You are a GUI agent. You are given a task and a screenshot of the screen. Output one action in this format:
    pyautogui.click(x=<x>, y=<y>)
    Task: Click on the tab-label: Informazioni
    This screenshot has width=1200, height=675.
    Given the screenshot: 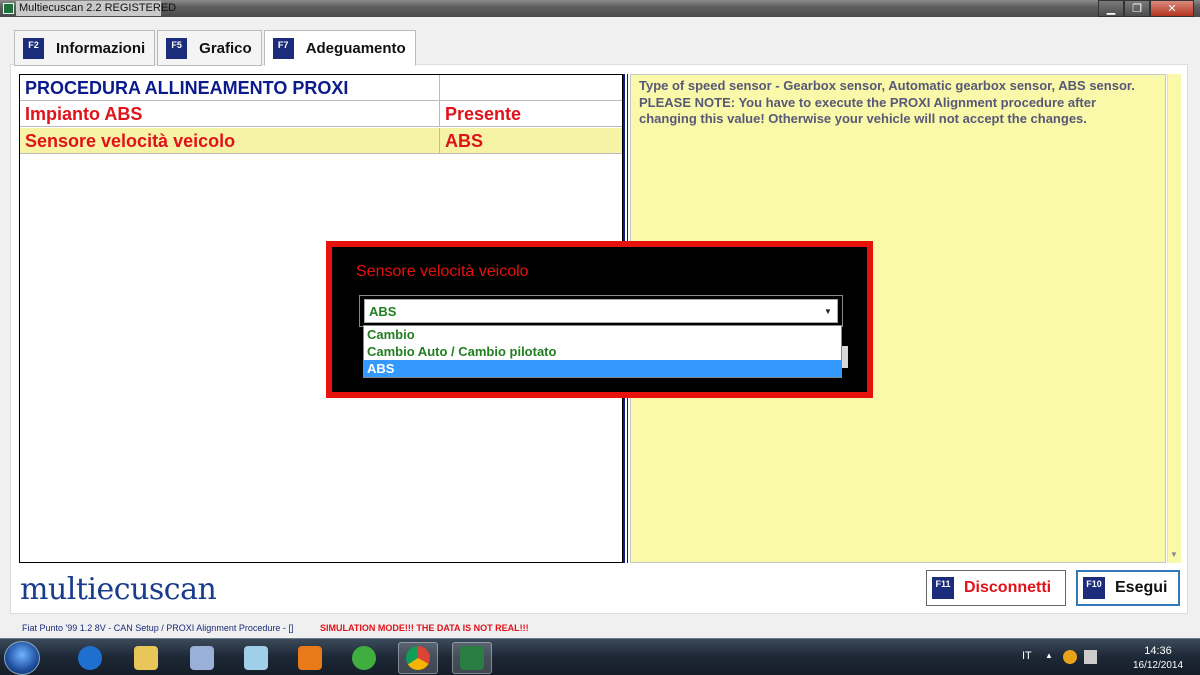 What is the action you would take?
    pyautogui.click(x=101, y=48)
    